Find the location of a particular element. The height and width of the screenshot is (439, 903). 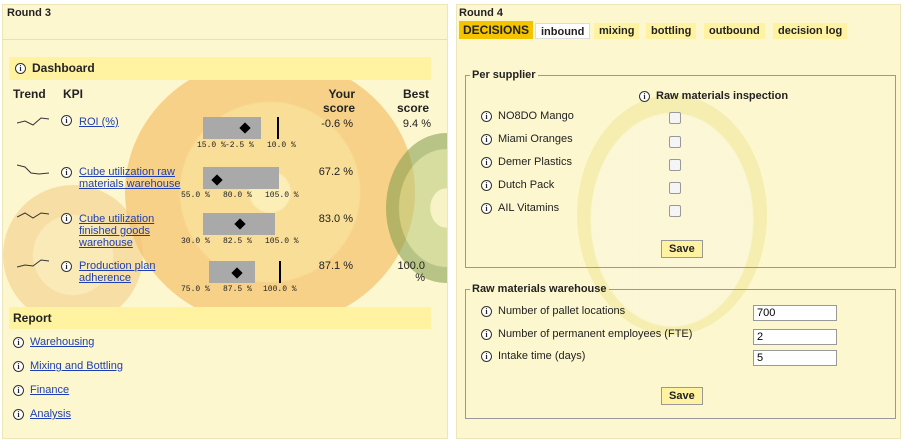

warehouse-field-row: i Intake time (days) is located at coordinates (533, 356).